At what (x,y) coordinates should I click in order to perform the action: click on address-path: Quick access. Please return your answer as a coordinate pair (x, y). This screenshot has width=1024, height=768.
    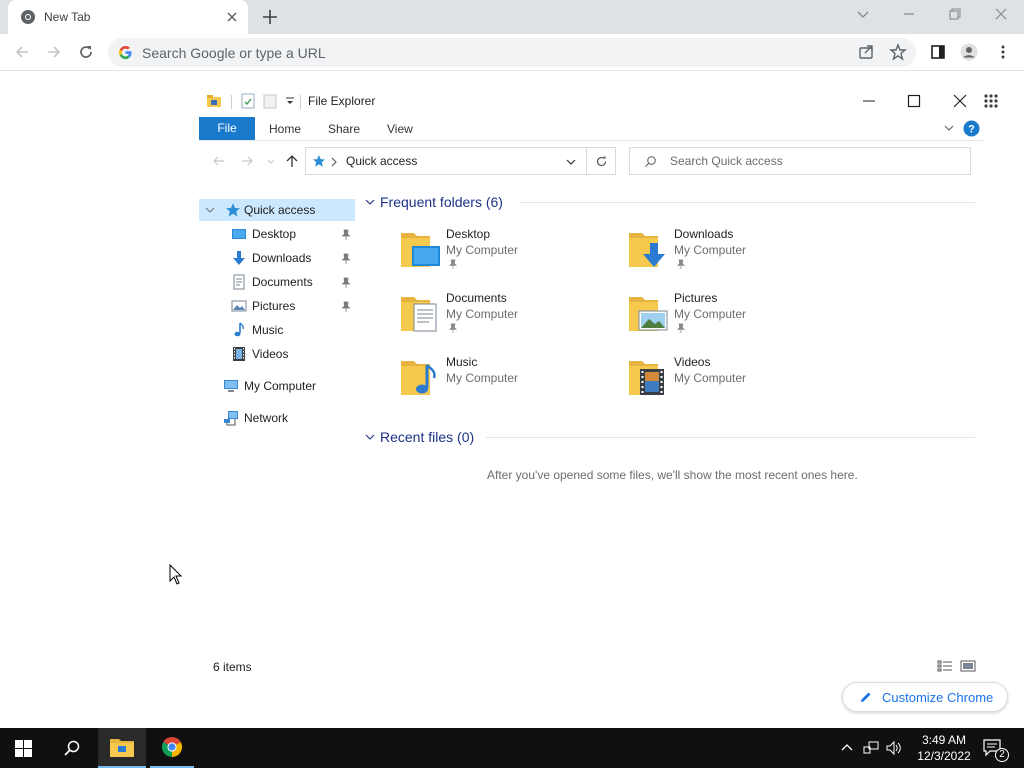
    Looking at the image, I should click on (382, 161).